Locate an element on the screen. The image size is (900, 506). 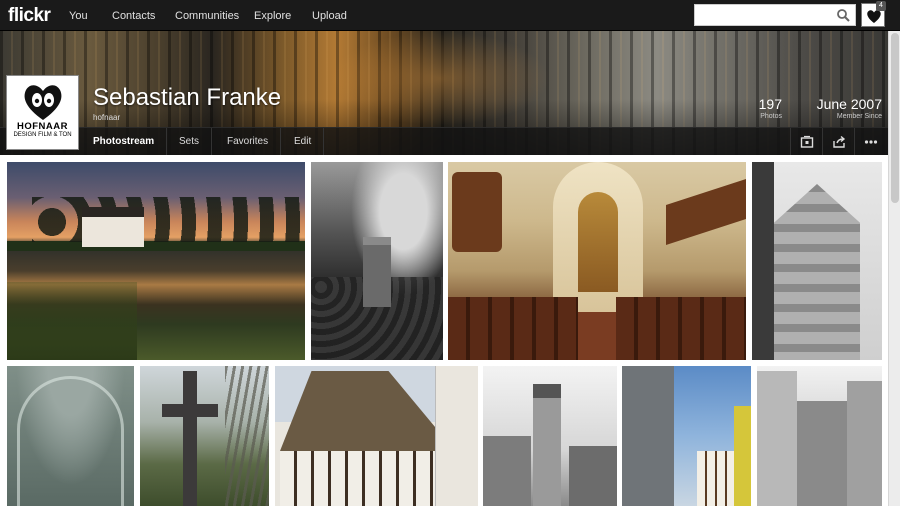
share-button is located at coordinates (838, 141).